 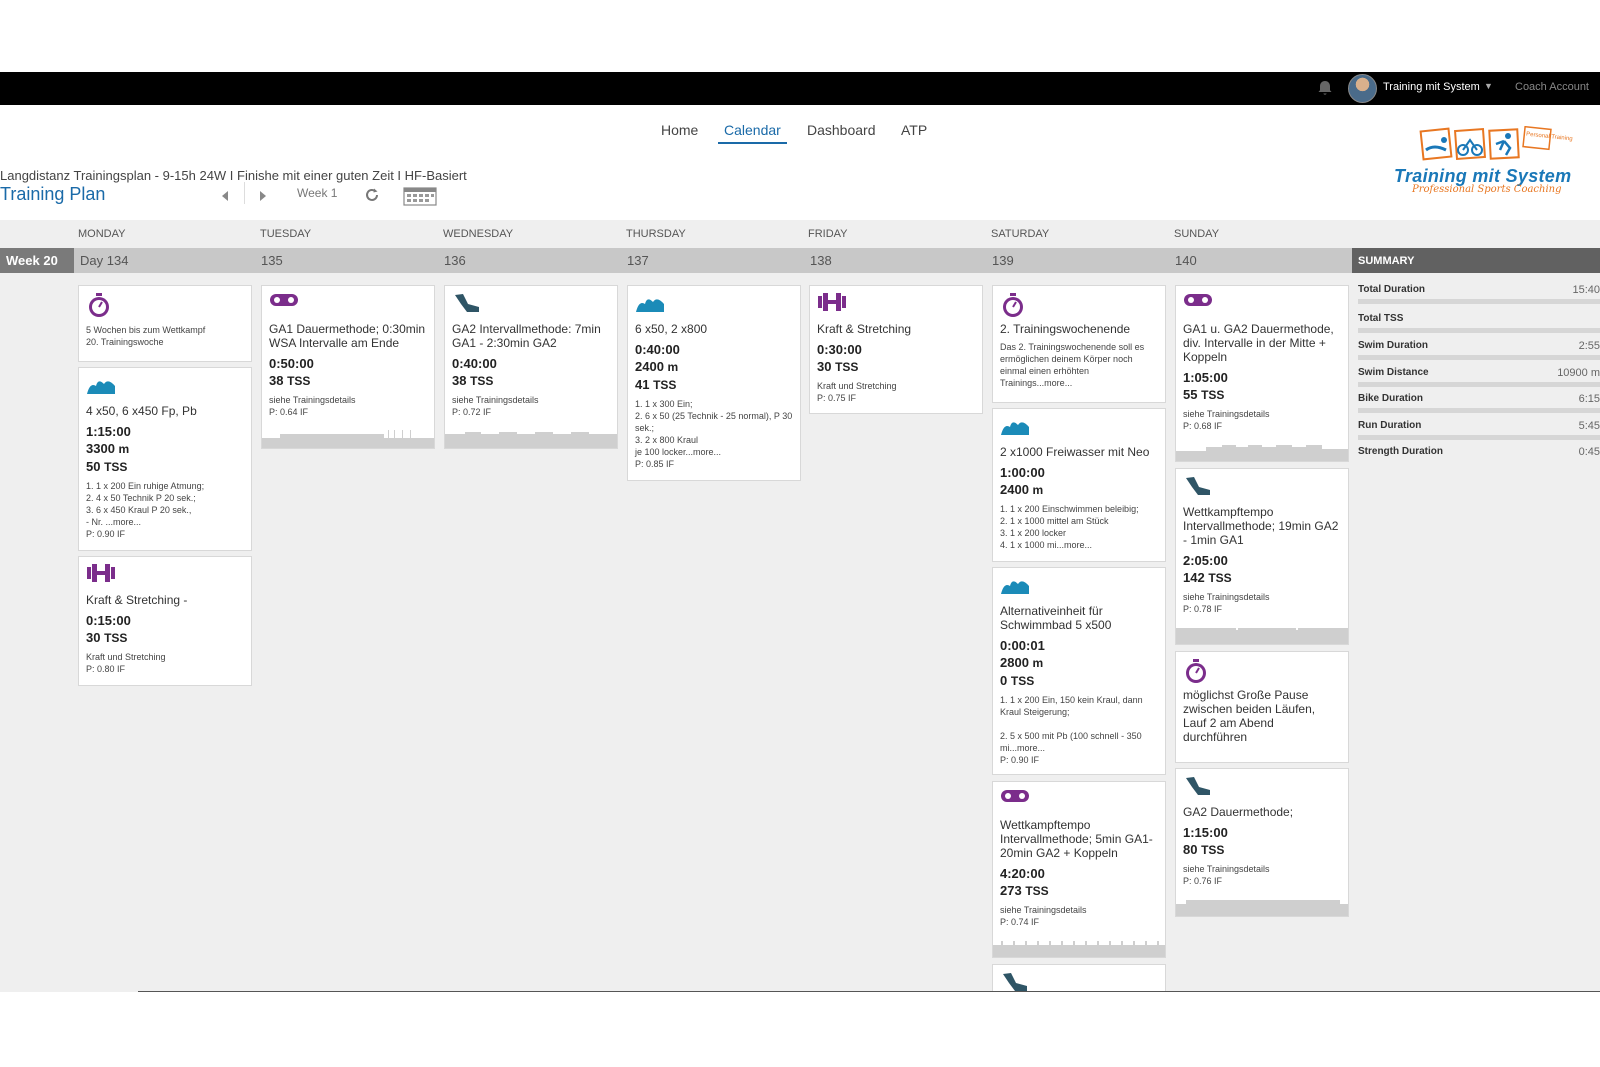 What do you see at coordinates (655, 464) in the screenshot?
I see `workout-intensity: P: 0.85 IF` at bounding box center [655, 464].